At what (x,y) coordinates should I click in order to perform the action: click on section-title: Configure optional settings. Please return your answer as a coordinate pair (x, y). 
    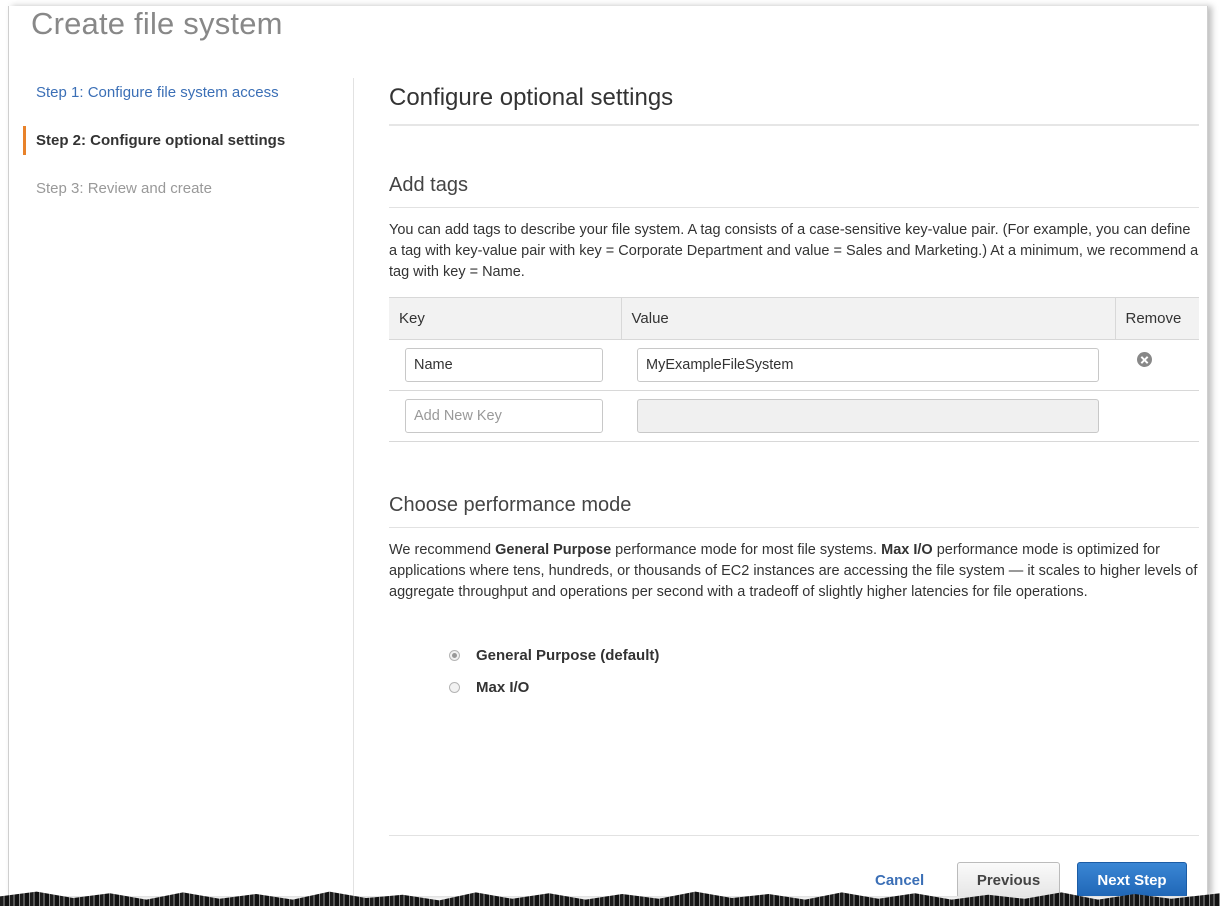
    Looking at the image, I should click on (794, 102).